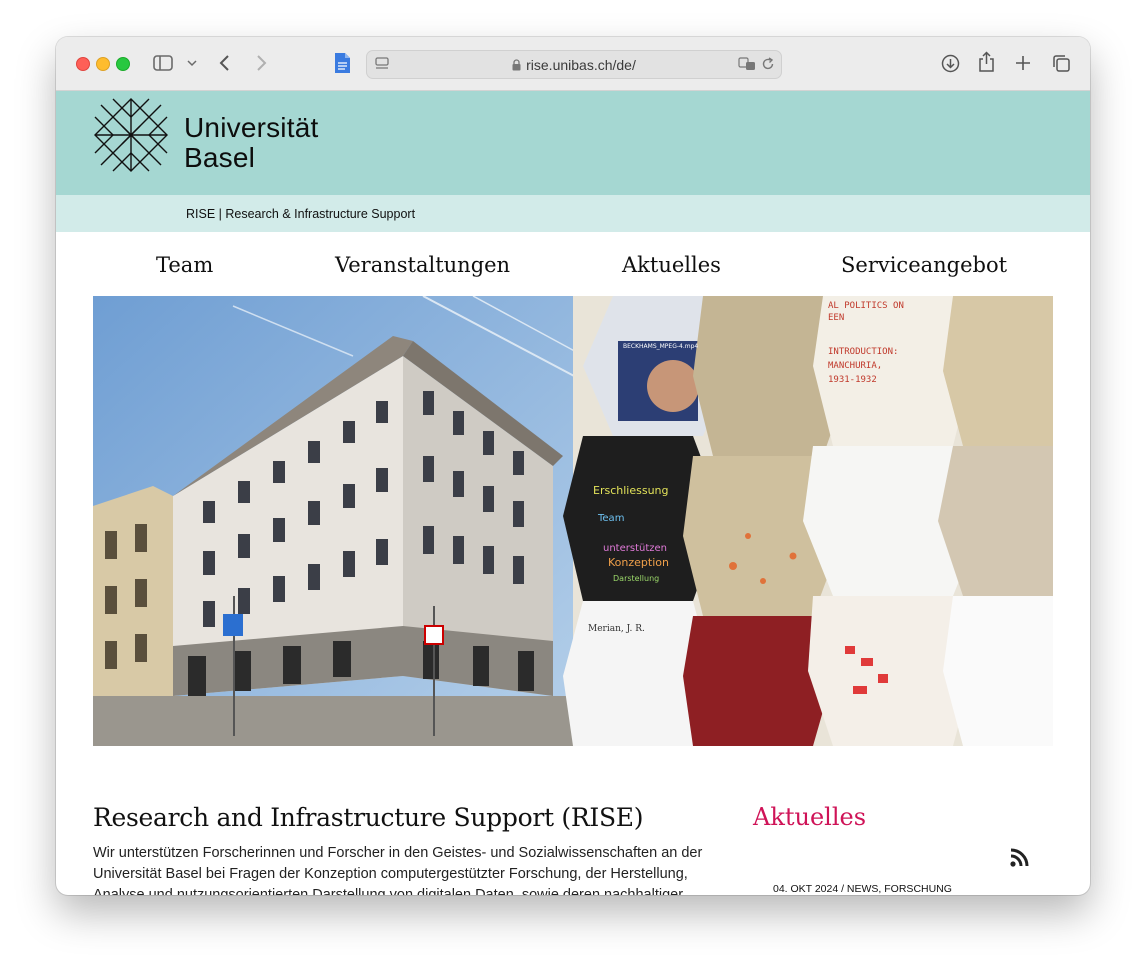  I want to click on svg-text: Darstellung, so click(636, 578).